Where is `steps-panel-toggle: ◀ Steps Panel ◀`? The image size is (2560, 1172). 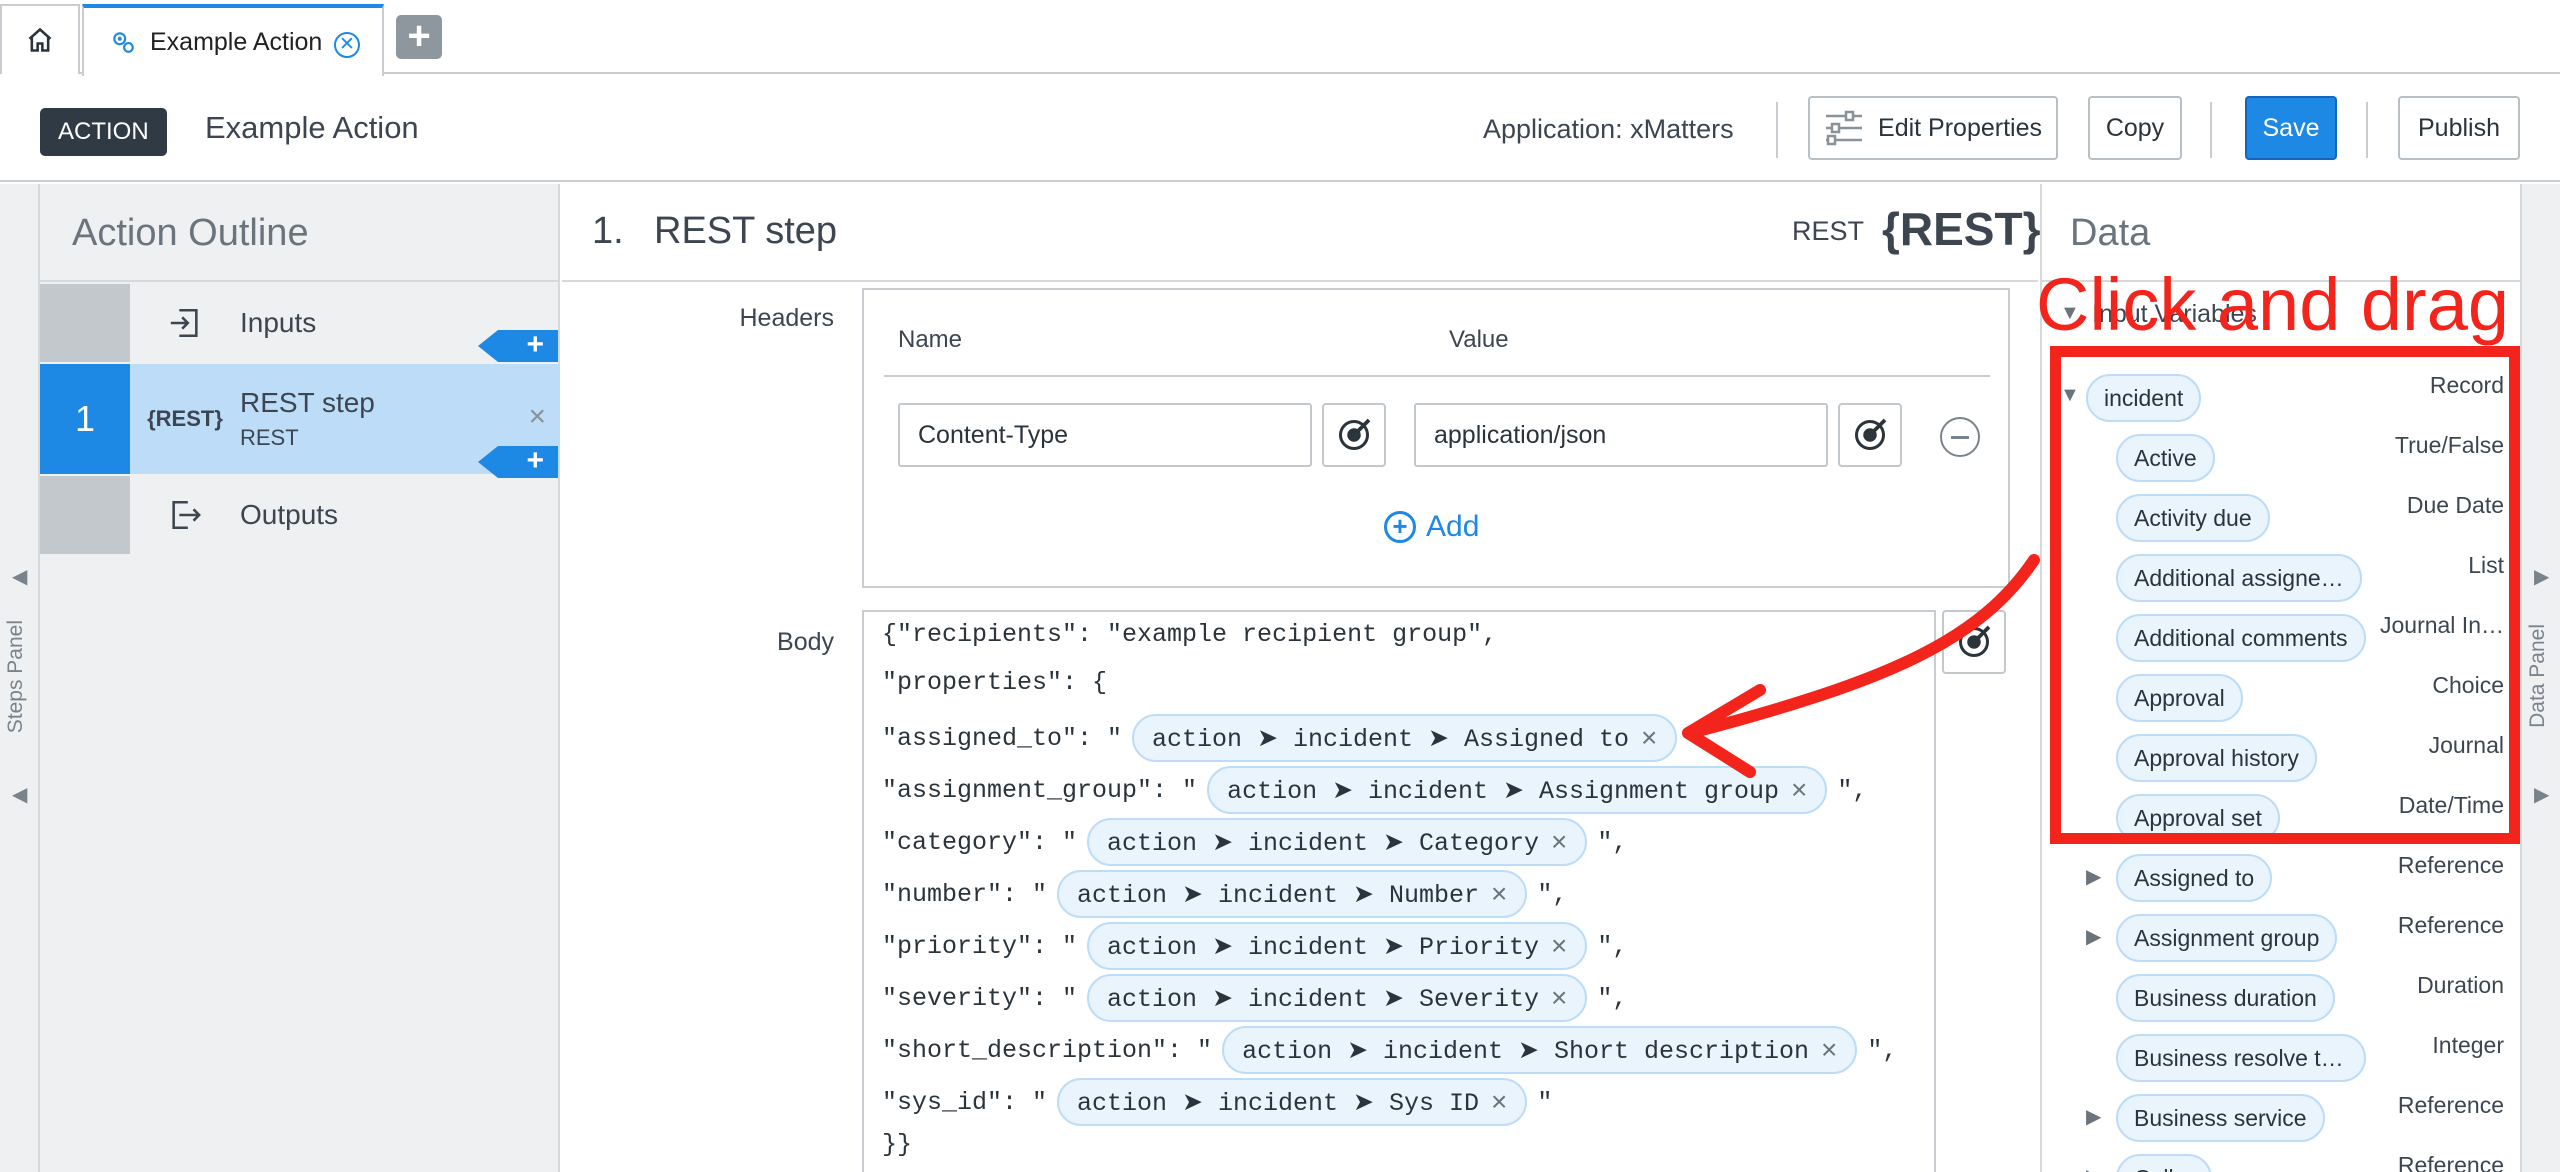
steps-panel-toggle: ◀ Steps Panel ◀ is located at coordinates (20, 678).